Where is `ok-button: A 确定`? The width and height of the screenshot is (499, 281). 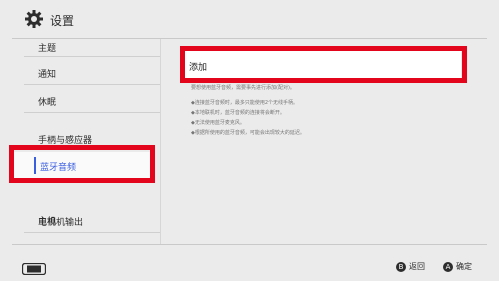 ok-button: A 确定 is located at coordinates (457, 268).